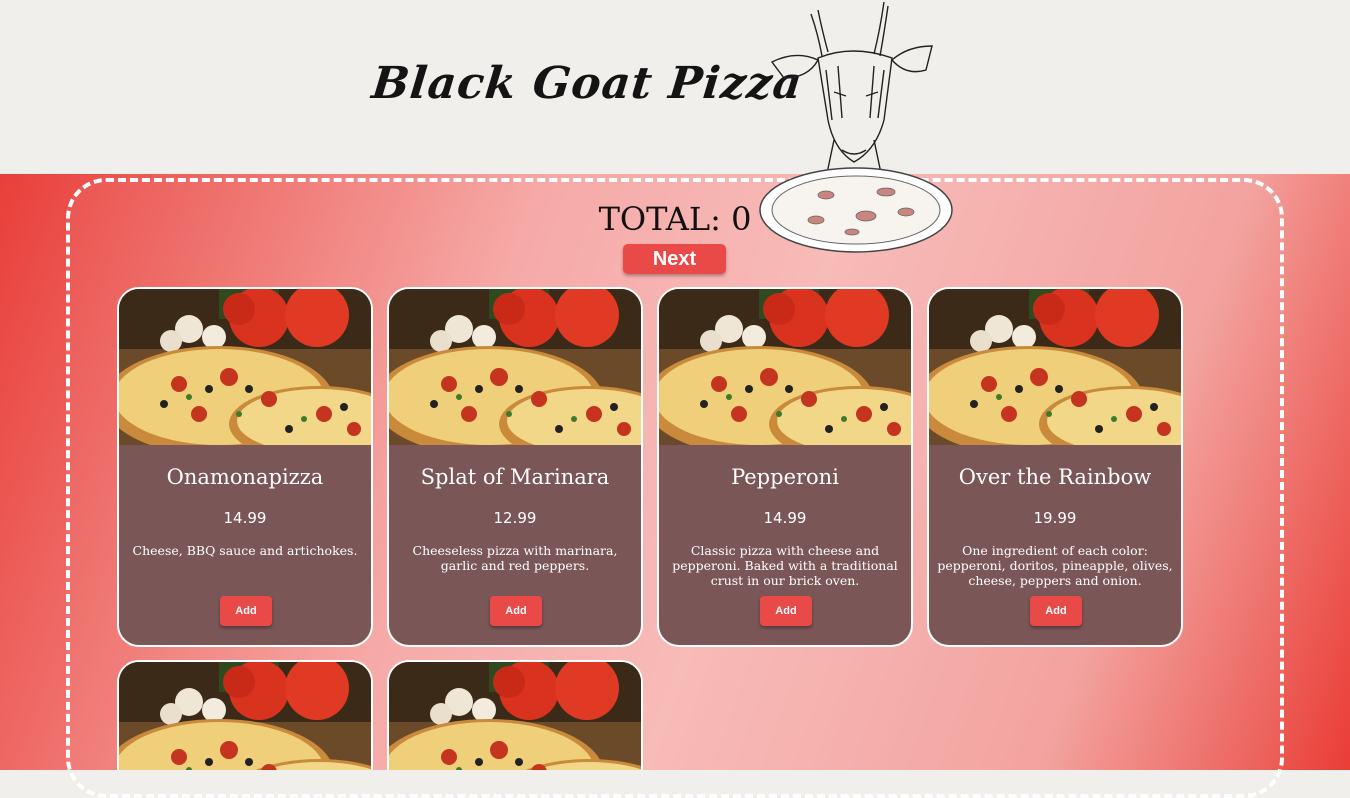 This screenshot has width=1350, height=798. Describe the element at coordinates (245, 550) in the screenshot. I see `pizza-description: Cheese, BBQ sauce and artichokes.` at that location.